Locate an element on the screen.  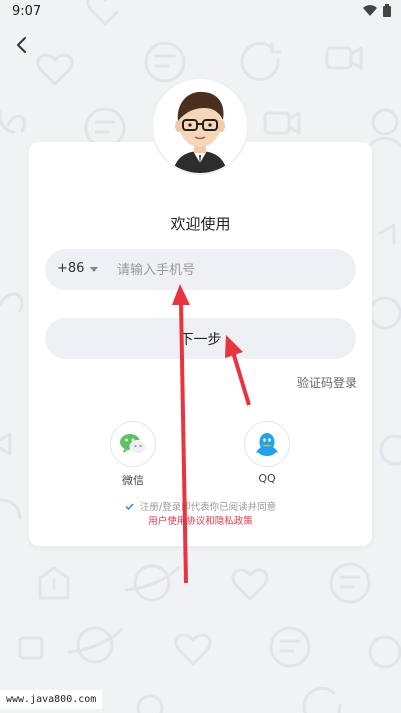
chevron-down-icon is located at coordinates (94, 269).